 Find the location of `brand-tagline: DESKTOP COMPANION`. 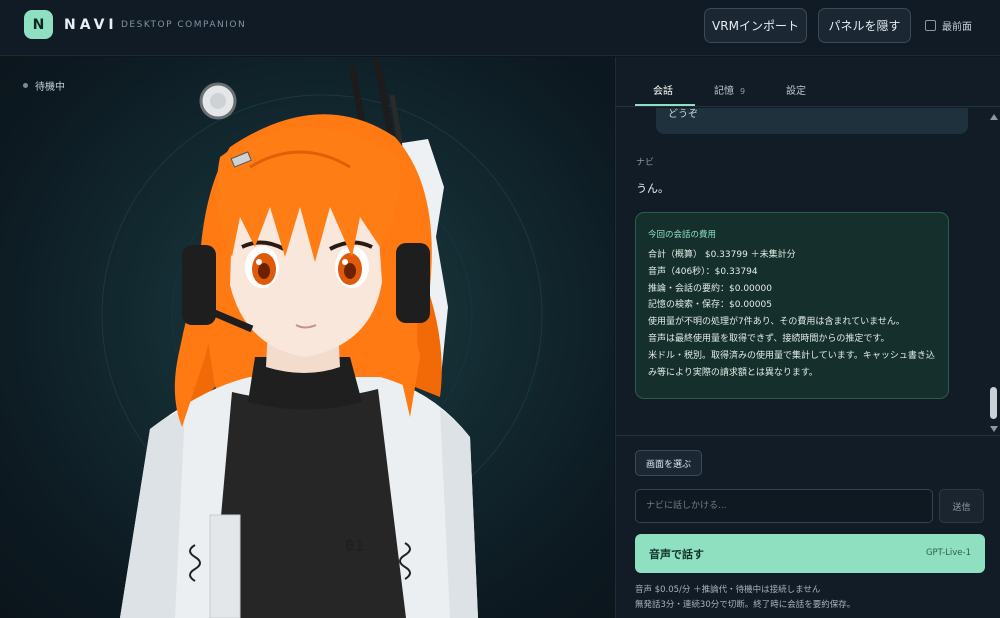

brand-tagline: DESKTOP COMPANION is located at coordinates (184, 25).